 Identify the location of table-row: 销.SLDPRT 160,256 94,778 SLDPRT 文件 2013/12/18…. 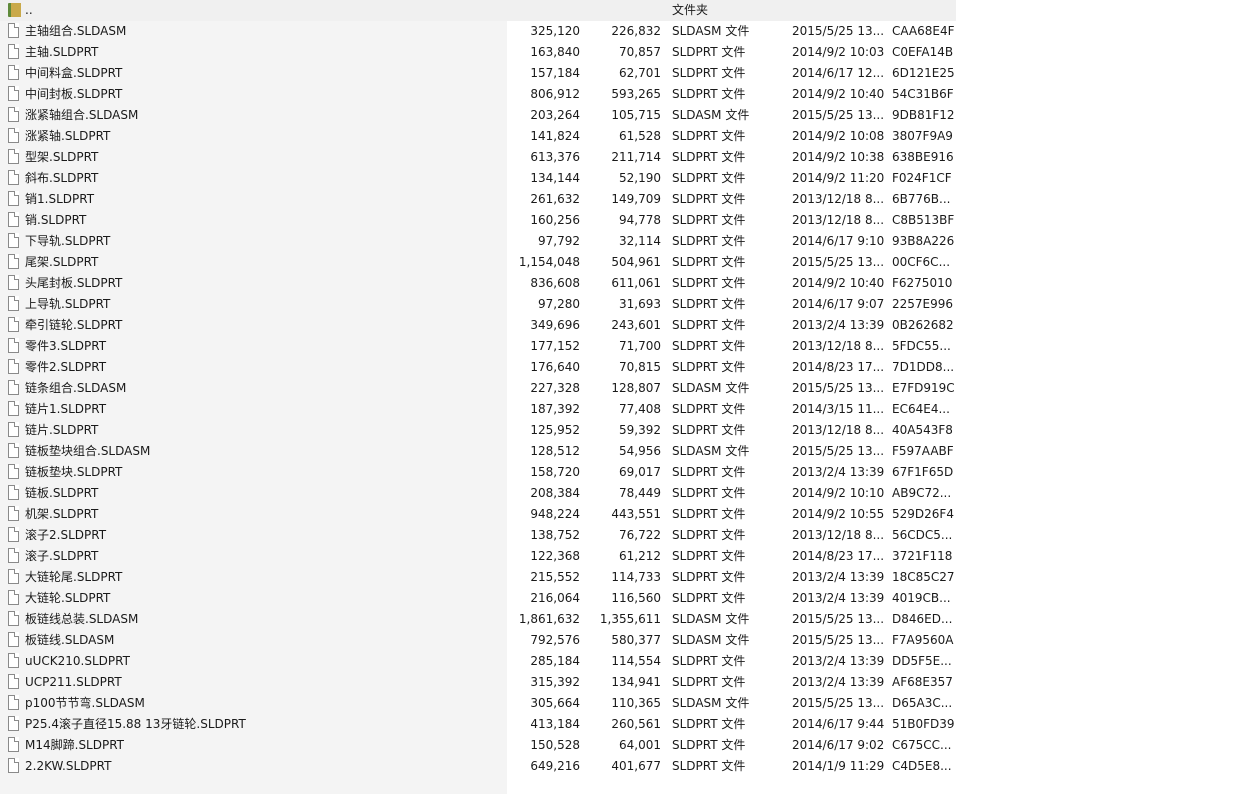
(478, 220).